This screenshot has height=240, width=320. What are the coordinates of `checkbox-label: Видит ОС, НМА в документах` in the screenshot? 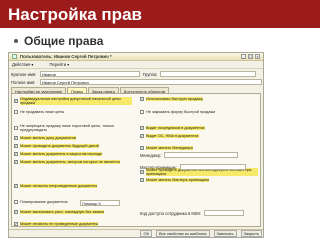 It's located at (172, 136).